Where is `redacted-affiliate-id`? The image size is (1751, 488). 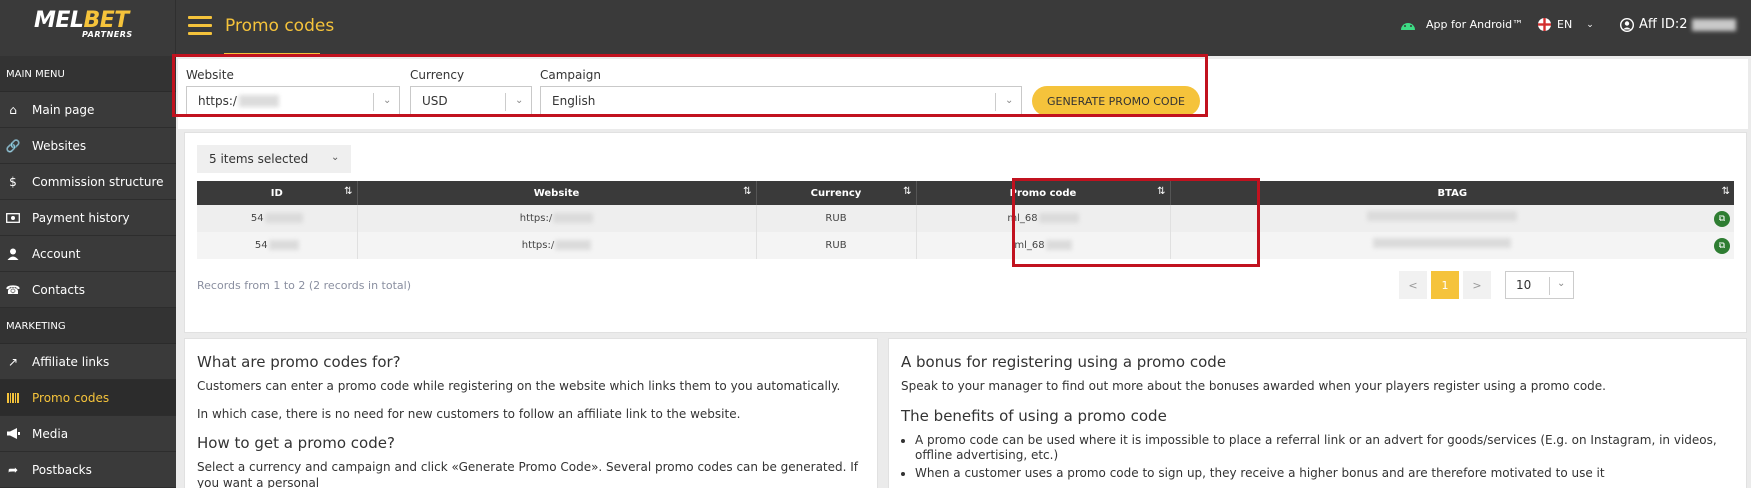 redacted-affiliate-id is located at coordinates (1714, 24).